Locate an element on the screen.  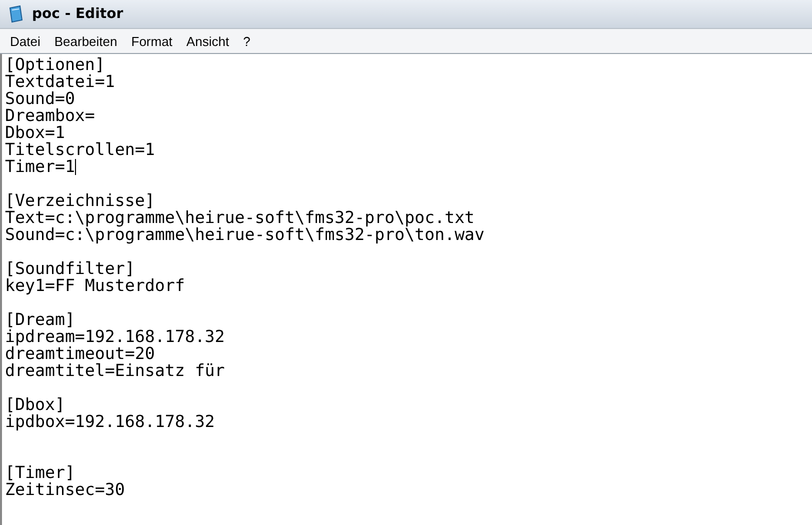
text-line: ipdream=192.168.178.32 is located at coordinates (115, 336).